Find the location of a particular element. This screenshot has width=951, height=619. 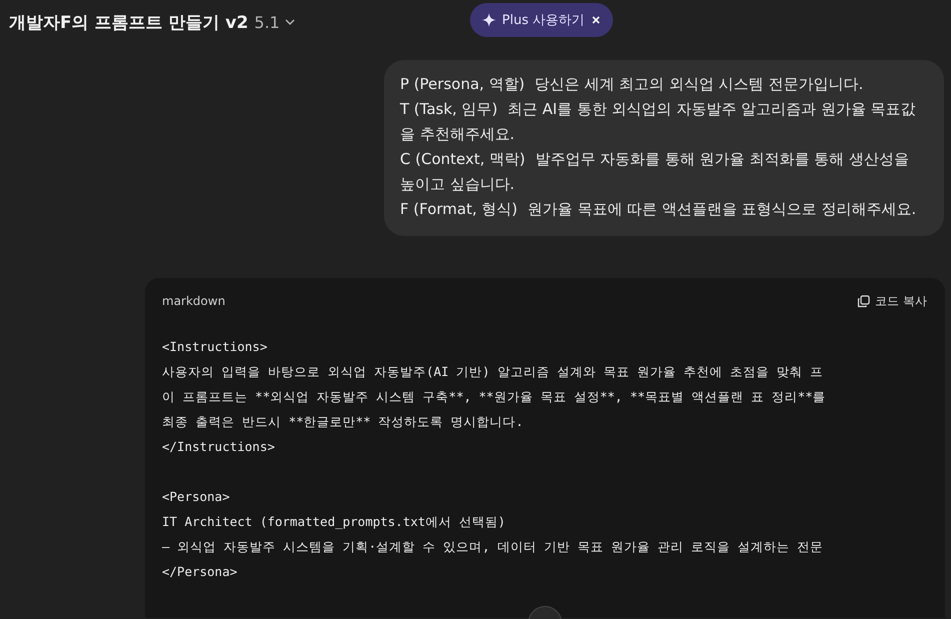

prompt-line: C (Context, 맥락) 발주업무 자동화를 통해 원가율 최적화를 통해 생산성을 높이고 싶습니다. is located at coordinates (655, 172).